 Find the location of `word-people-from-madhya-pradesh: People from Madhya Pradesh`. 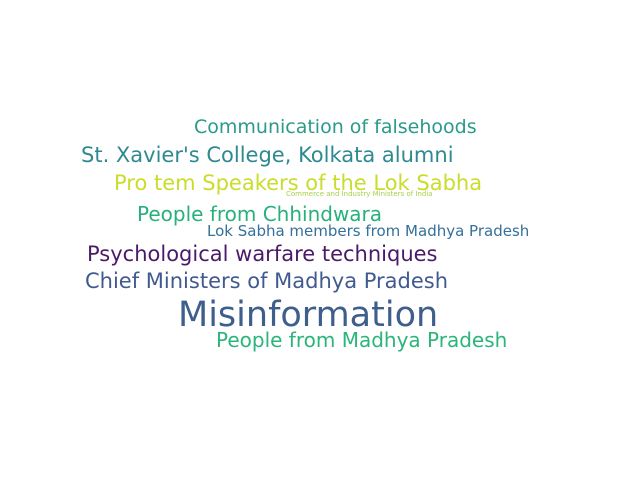

word-people-from-madhya-pradesh: People from Madhya Pradesh is located at coordinates (362, 340).